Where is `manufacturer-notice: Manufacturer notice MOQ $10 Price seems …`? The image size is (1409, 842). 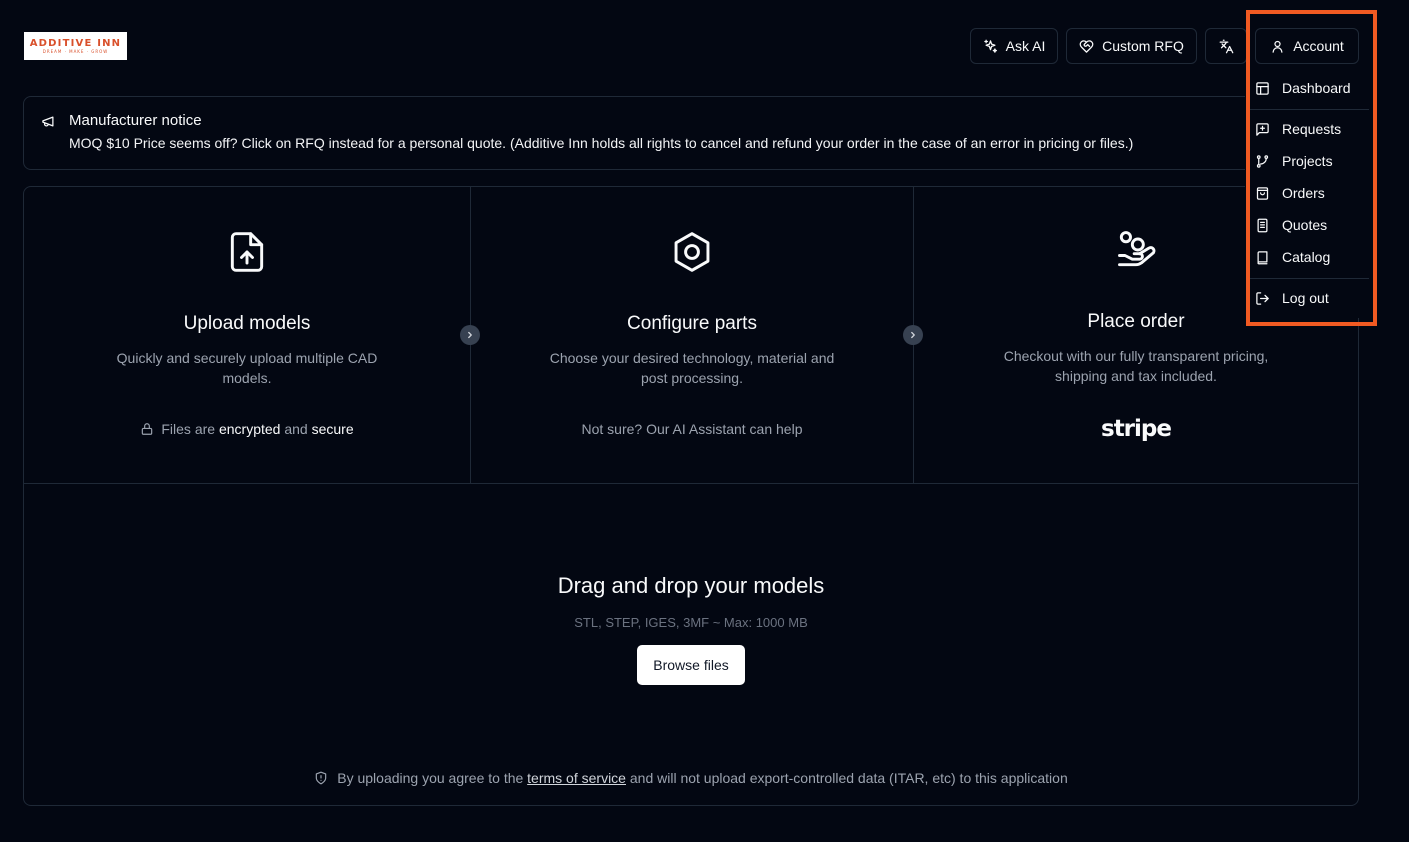
manufacturer-notice: Manufacturer notice MOQ $10 Price seems … is located at coordinates (691, 133).